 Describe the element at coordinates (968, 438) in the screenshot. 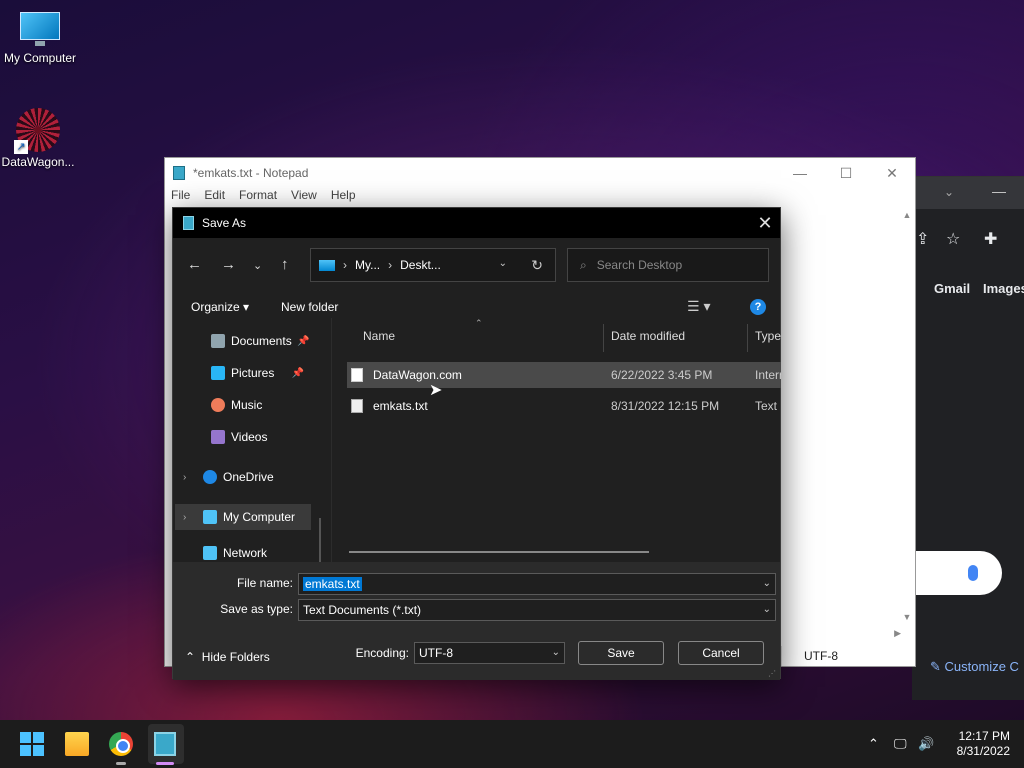

I see `browser-window: ⌄ — ⇪ ☆ ✚ Gmail Images ✎ Customize C` at that location.